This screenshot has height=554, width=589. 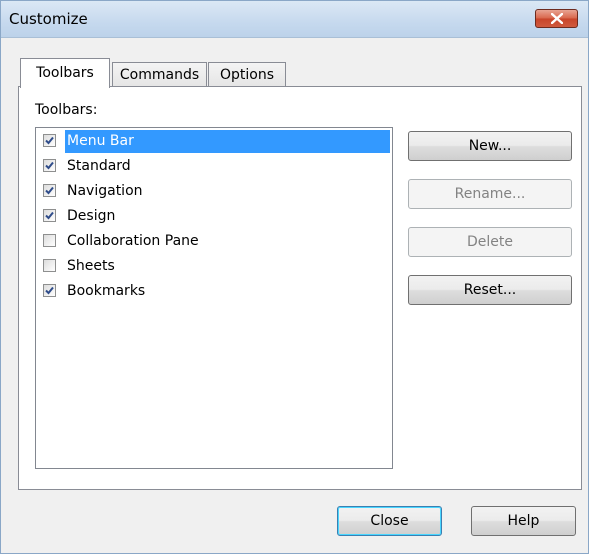 I want to click on list-item-standard: Standard, so click(x=213, y=166).